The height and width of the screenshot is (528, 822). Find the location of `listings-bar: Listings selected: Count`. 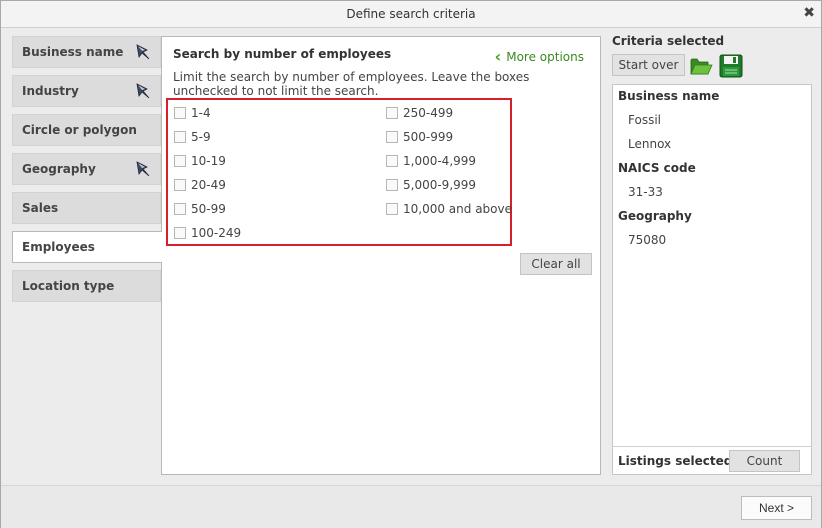

listings-bar: Listings selected: Count is located at coordinates (712, 460).